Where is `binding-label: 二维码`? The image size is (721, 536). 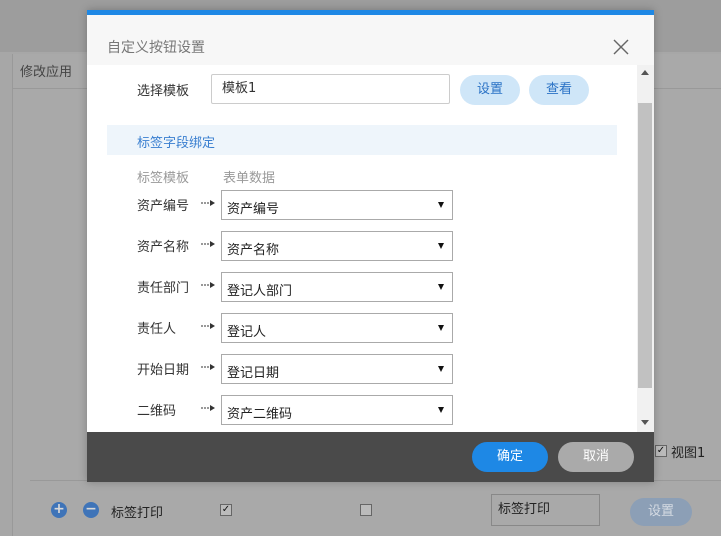
binding-label: 二维码 is located at coordinates (157, 411).